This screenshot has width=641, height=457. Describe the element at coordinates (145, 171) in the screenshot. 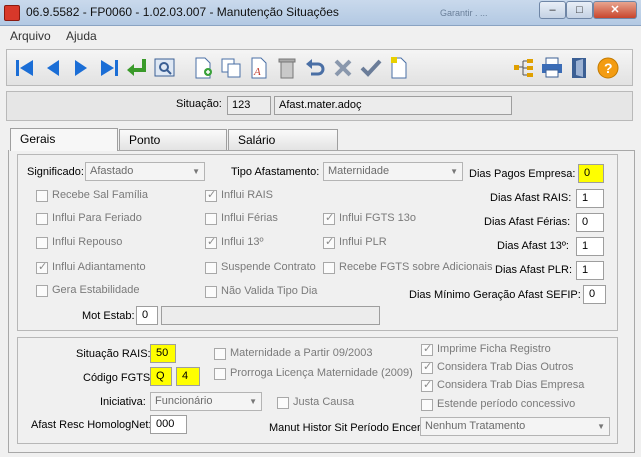

I see `significado-select: Afastado ▼` at that location.